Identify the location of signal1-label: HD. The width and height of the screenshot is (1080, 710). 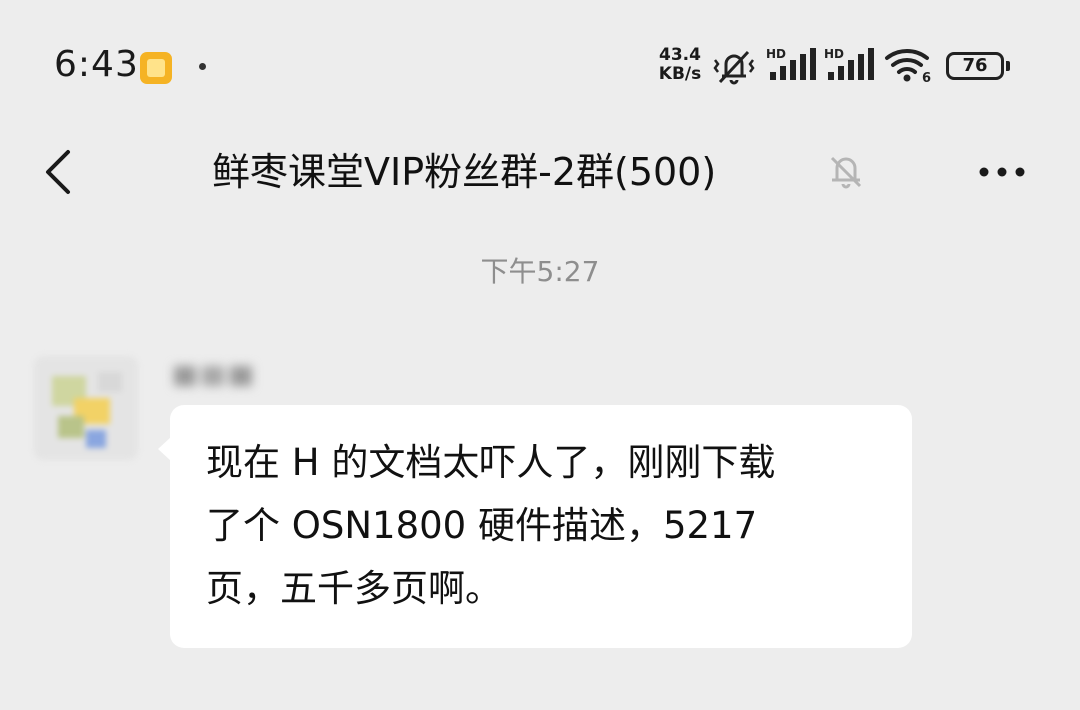
(776, 54).